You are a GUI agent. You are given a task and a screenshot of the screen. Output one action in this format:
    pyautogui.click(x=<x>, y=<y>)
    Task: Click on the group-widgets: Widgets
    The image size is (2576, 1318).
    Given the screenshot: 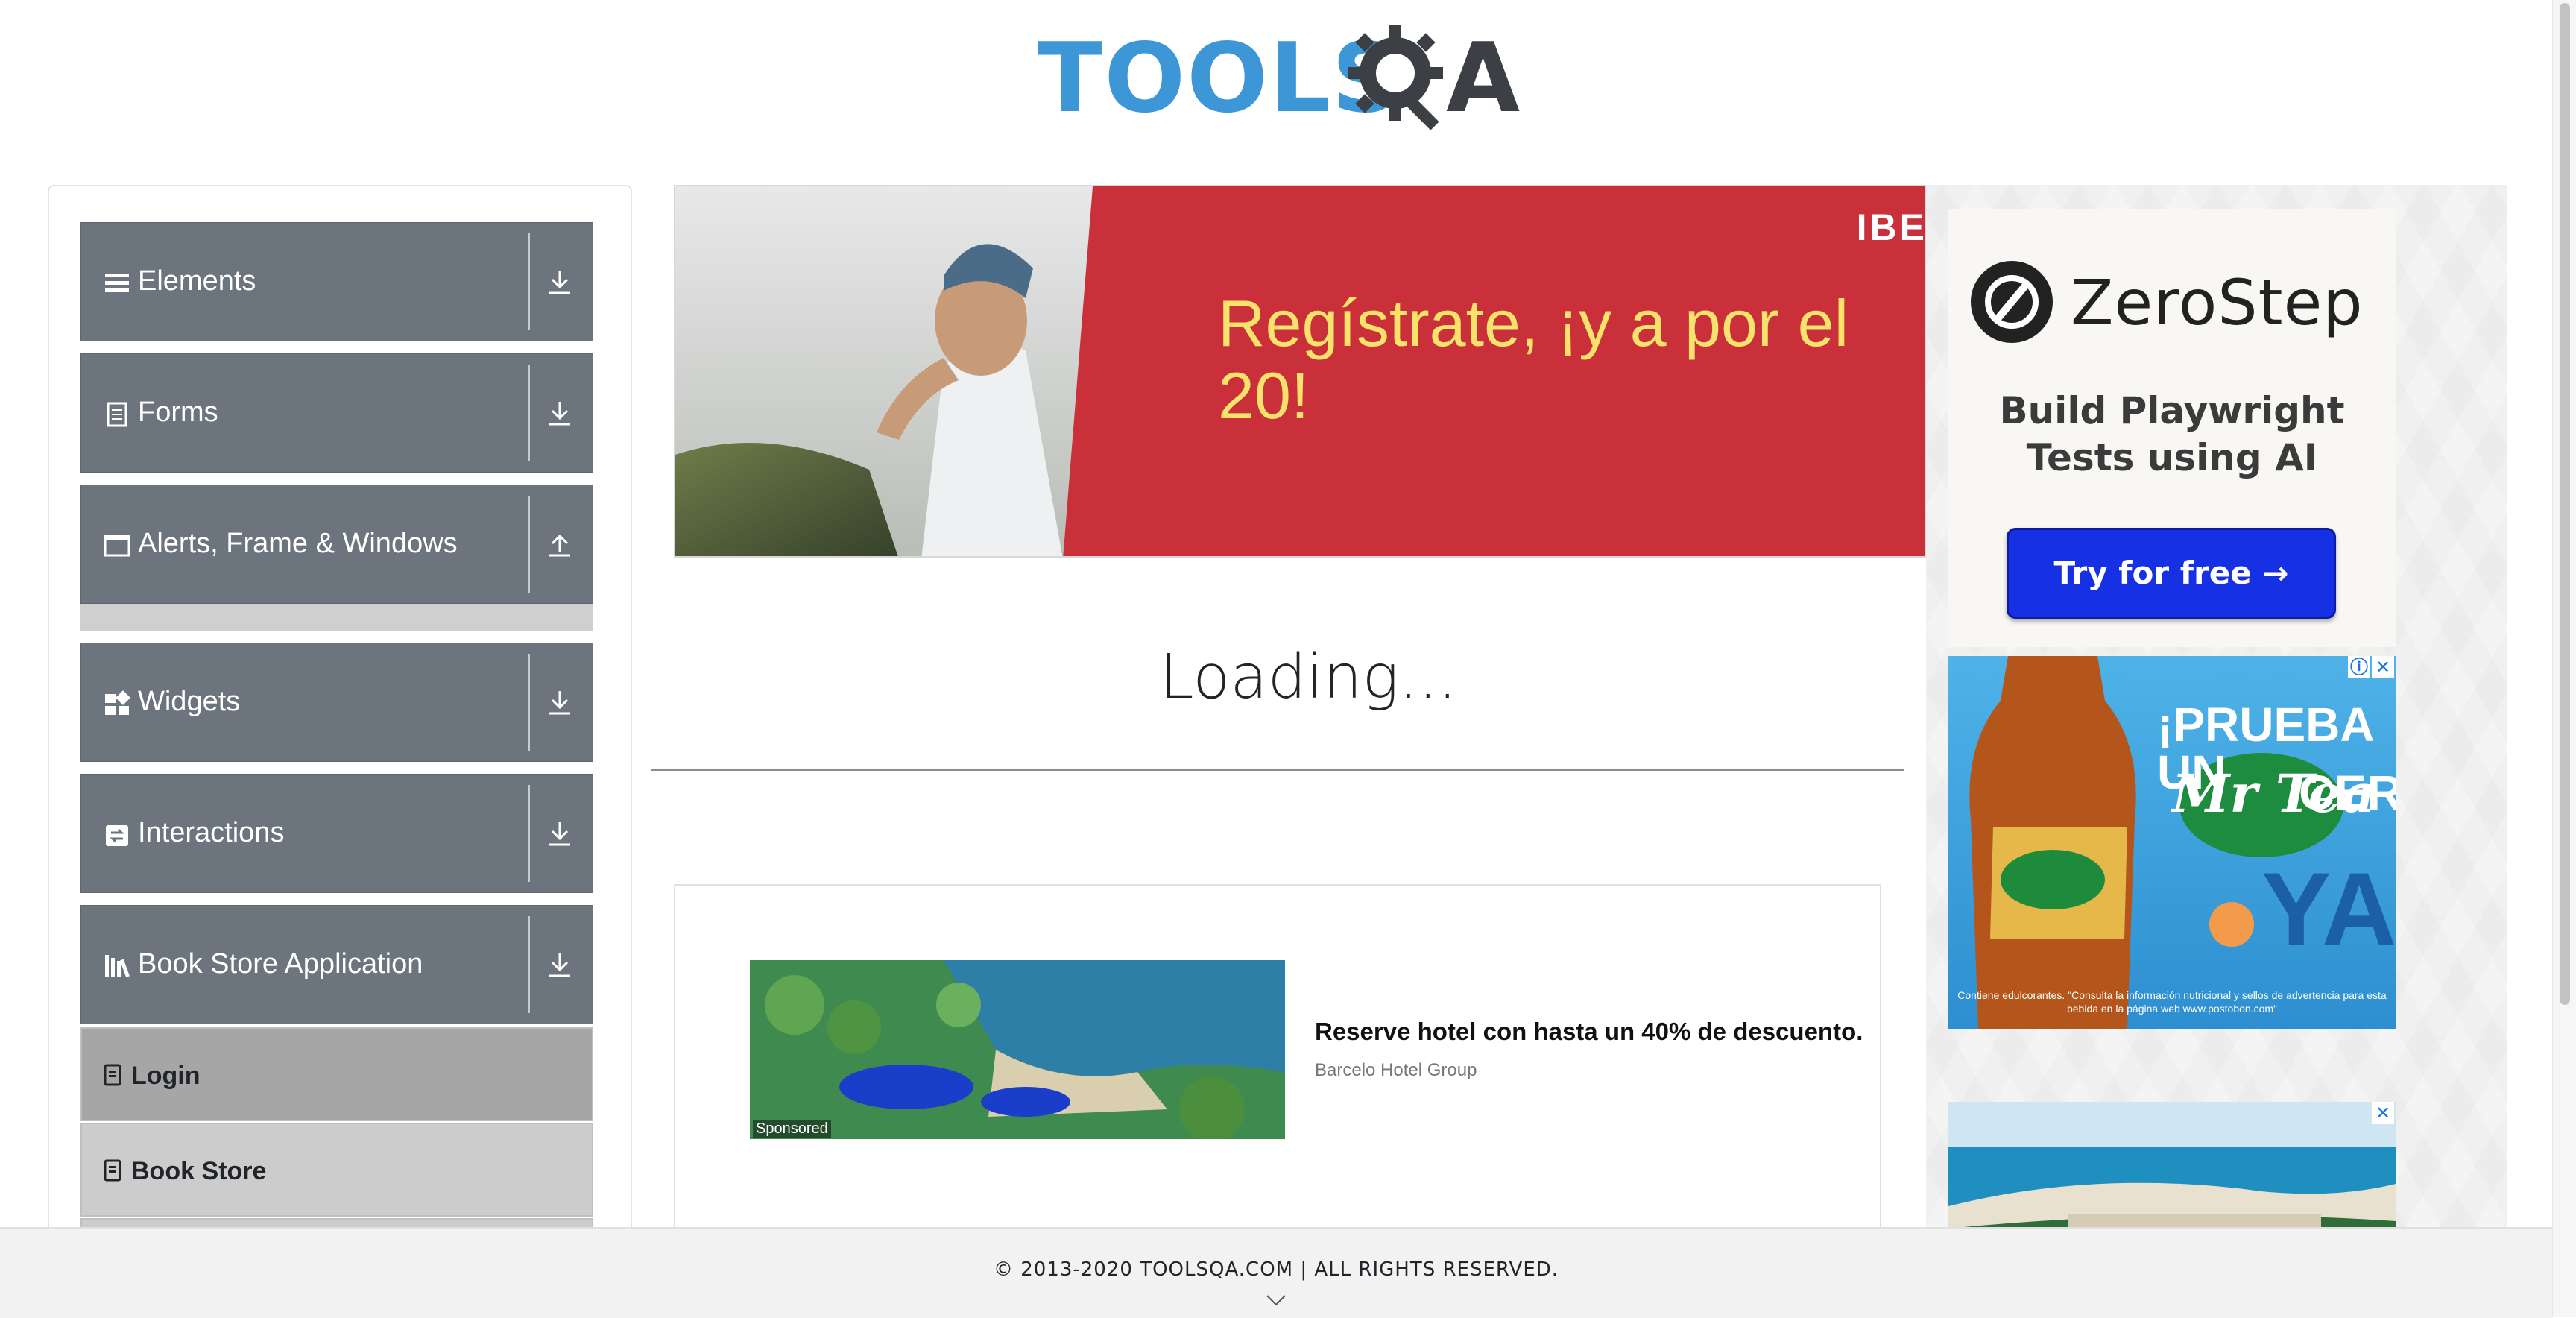 What is the action you would take?
    pyautogui.click(x=336, y=702)
    